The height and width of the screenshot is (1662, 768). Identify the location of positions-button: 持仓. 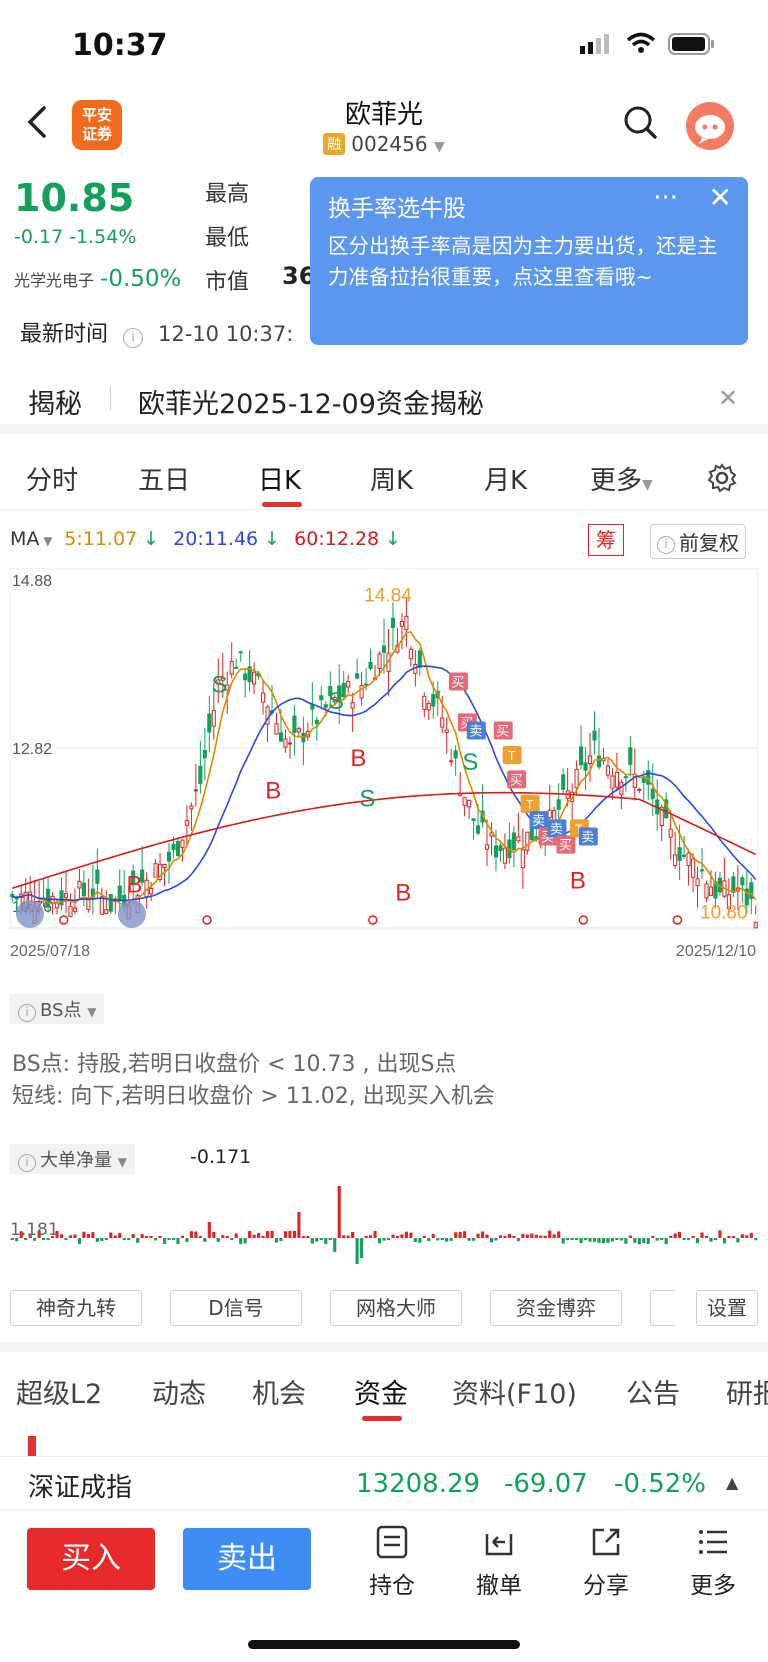
(392, 1562).